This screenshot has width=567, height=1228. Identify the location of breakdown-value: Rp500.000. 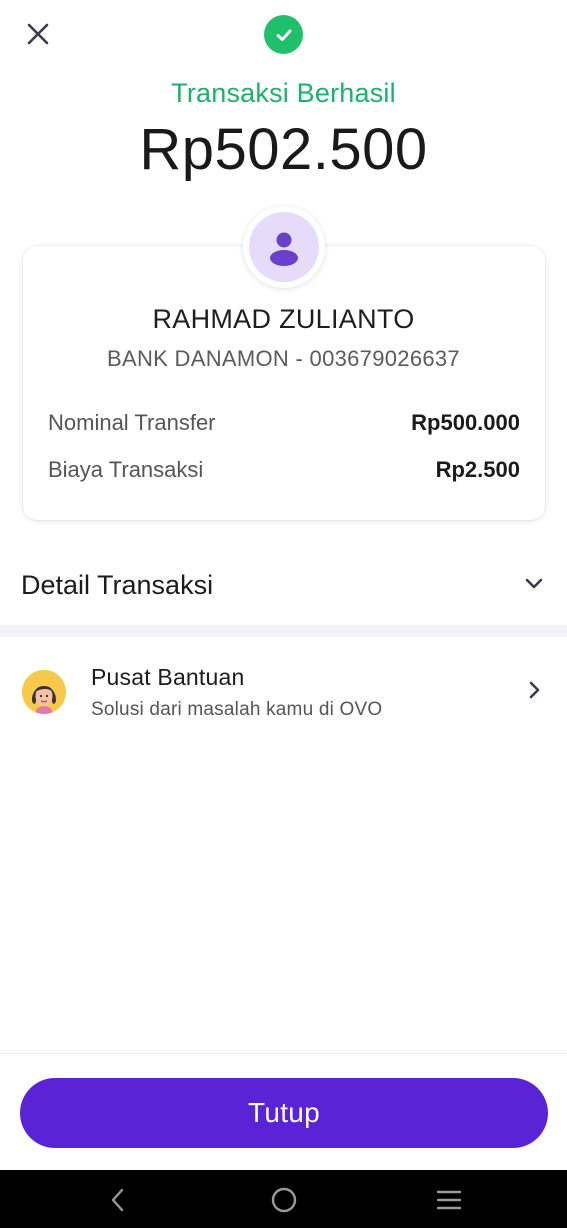
(465, 422).